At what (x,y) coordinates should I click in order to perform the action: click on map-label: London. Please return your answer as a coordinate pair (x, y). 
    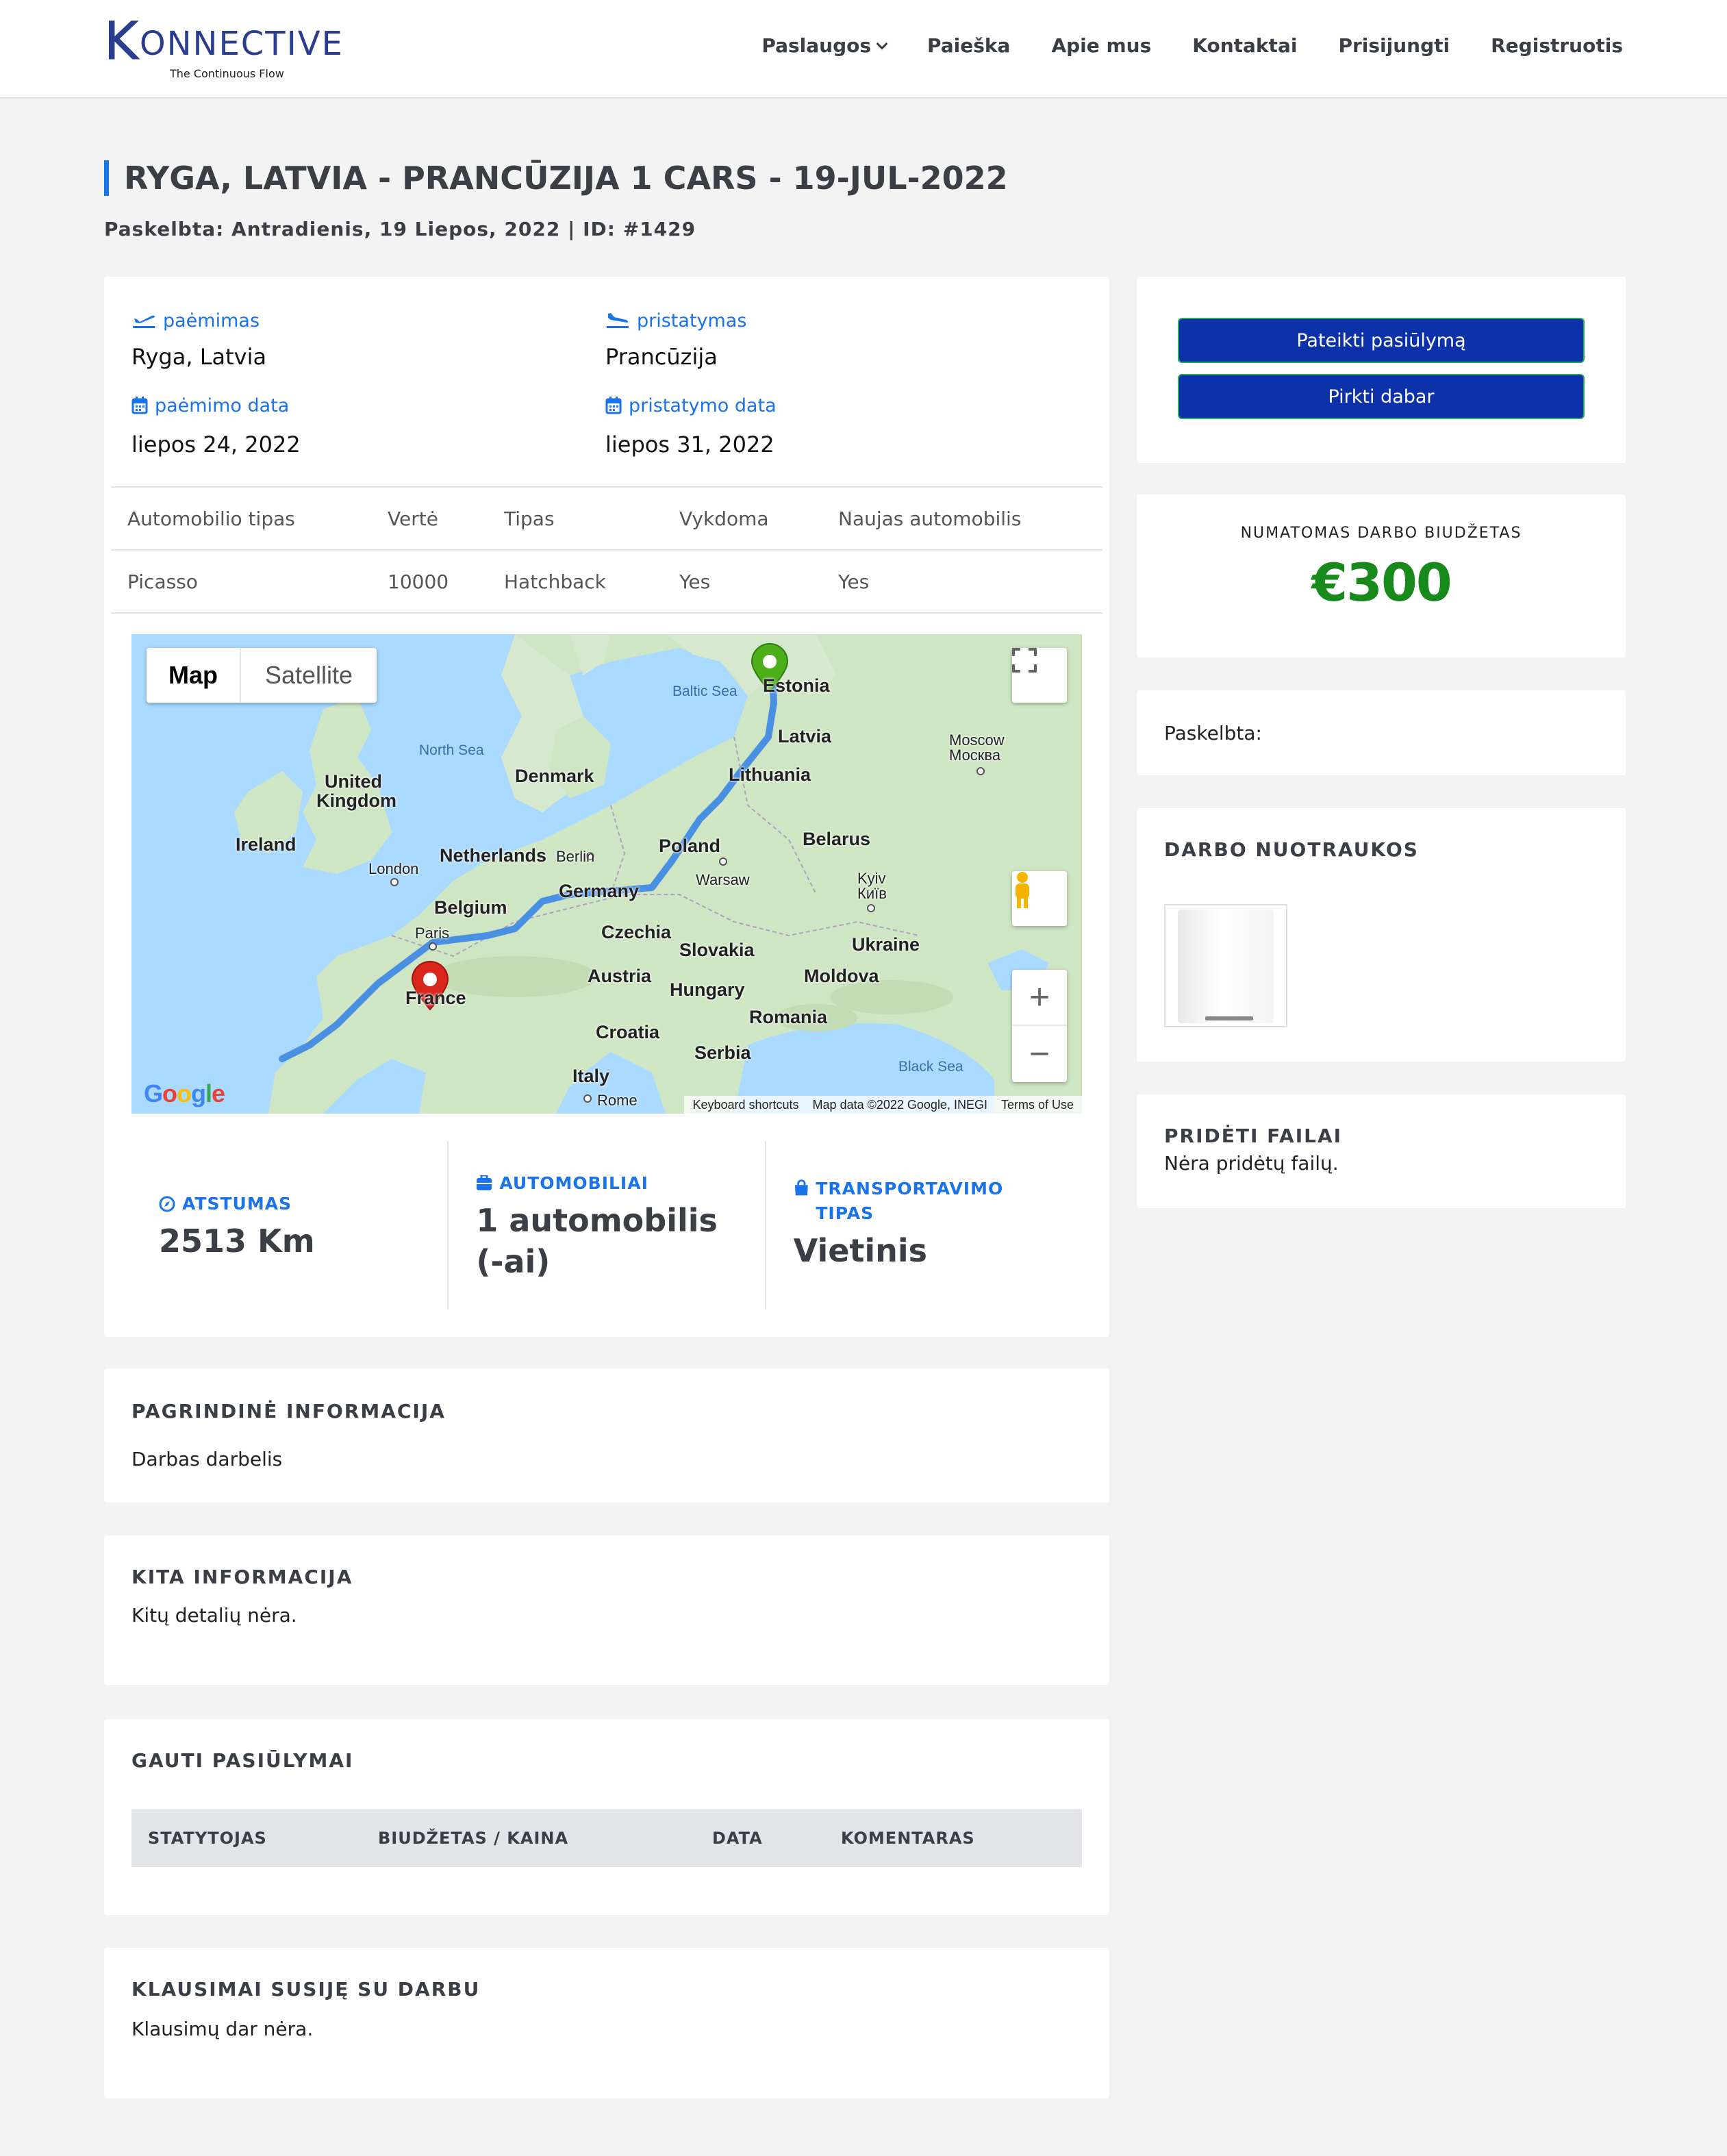
    Looking at the image, I should click on (394, 868).